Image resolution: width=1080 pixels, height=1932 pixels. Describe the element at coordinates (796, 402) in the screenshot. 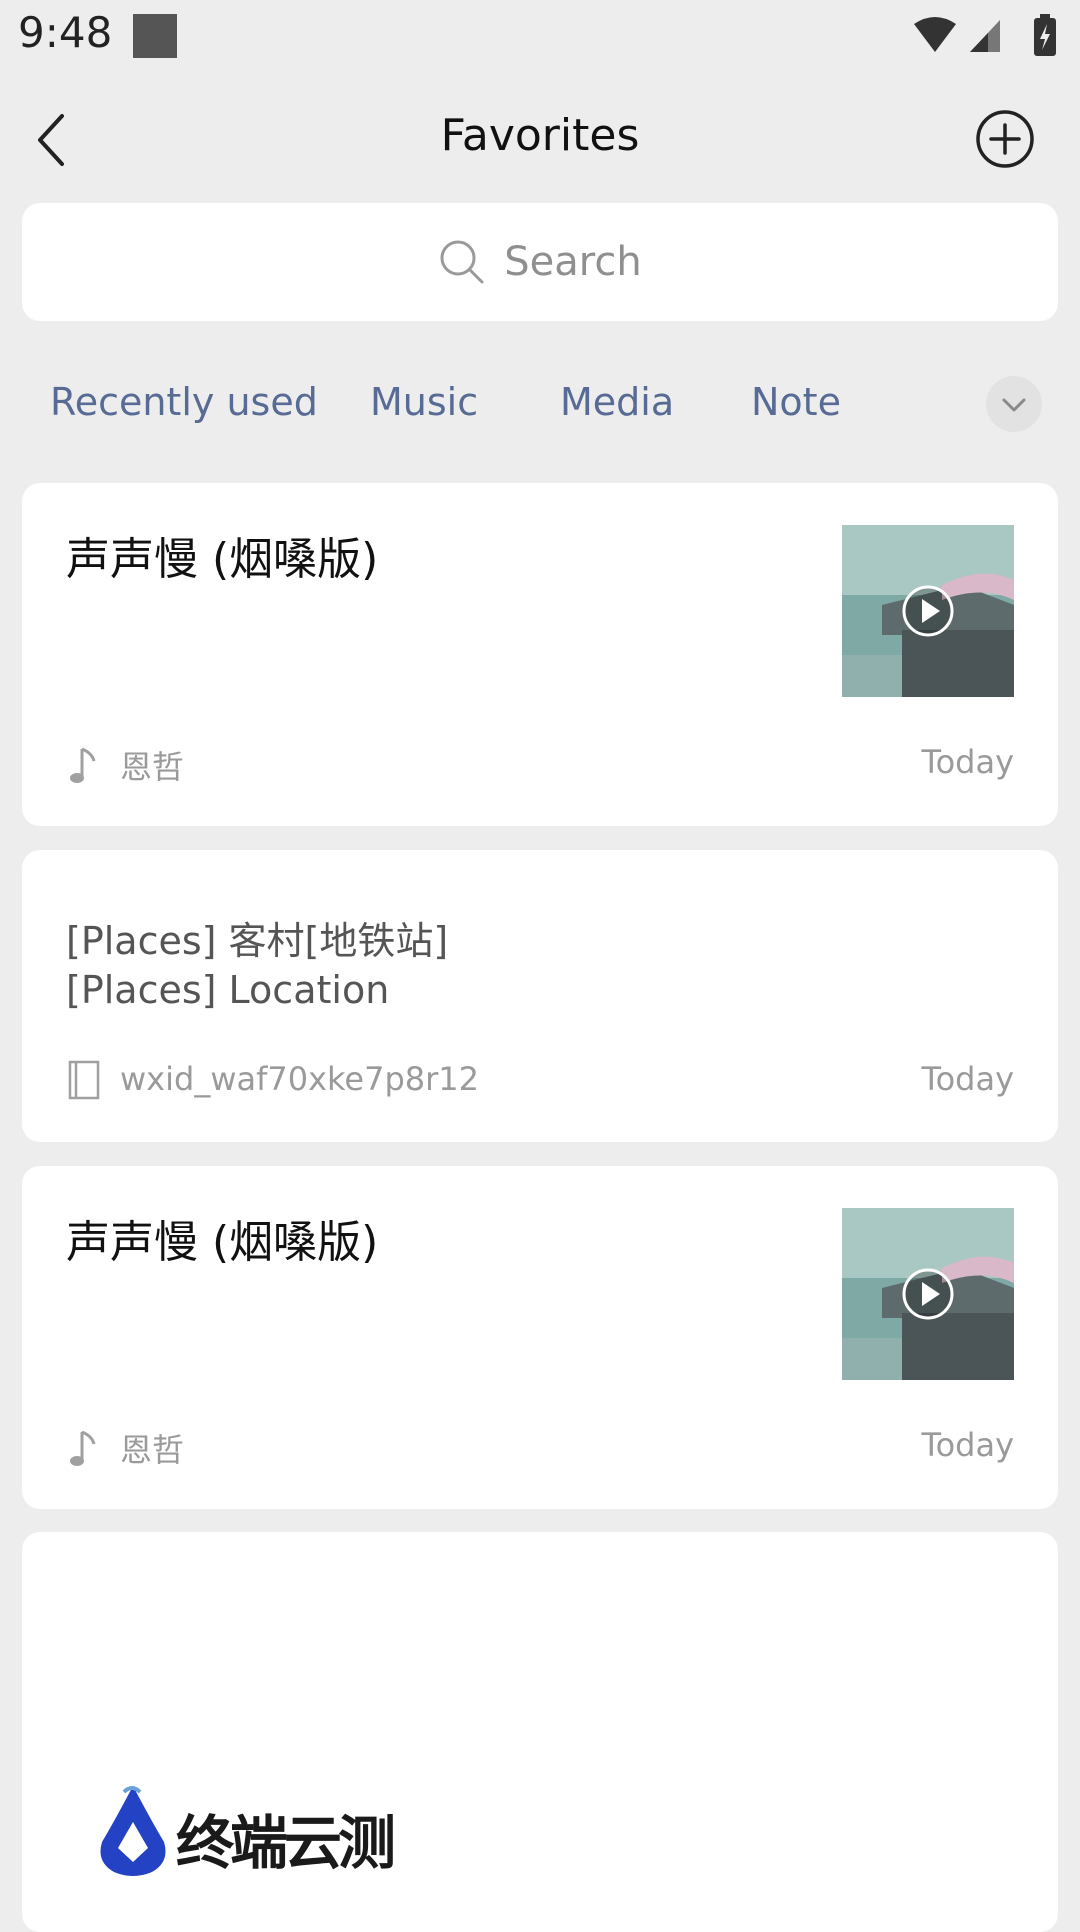

I see `tab-note: Note` at that location.